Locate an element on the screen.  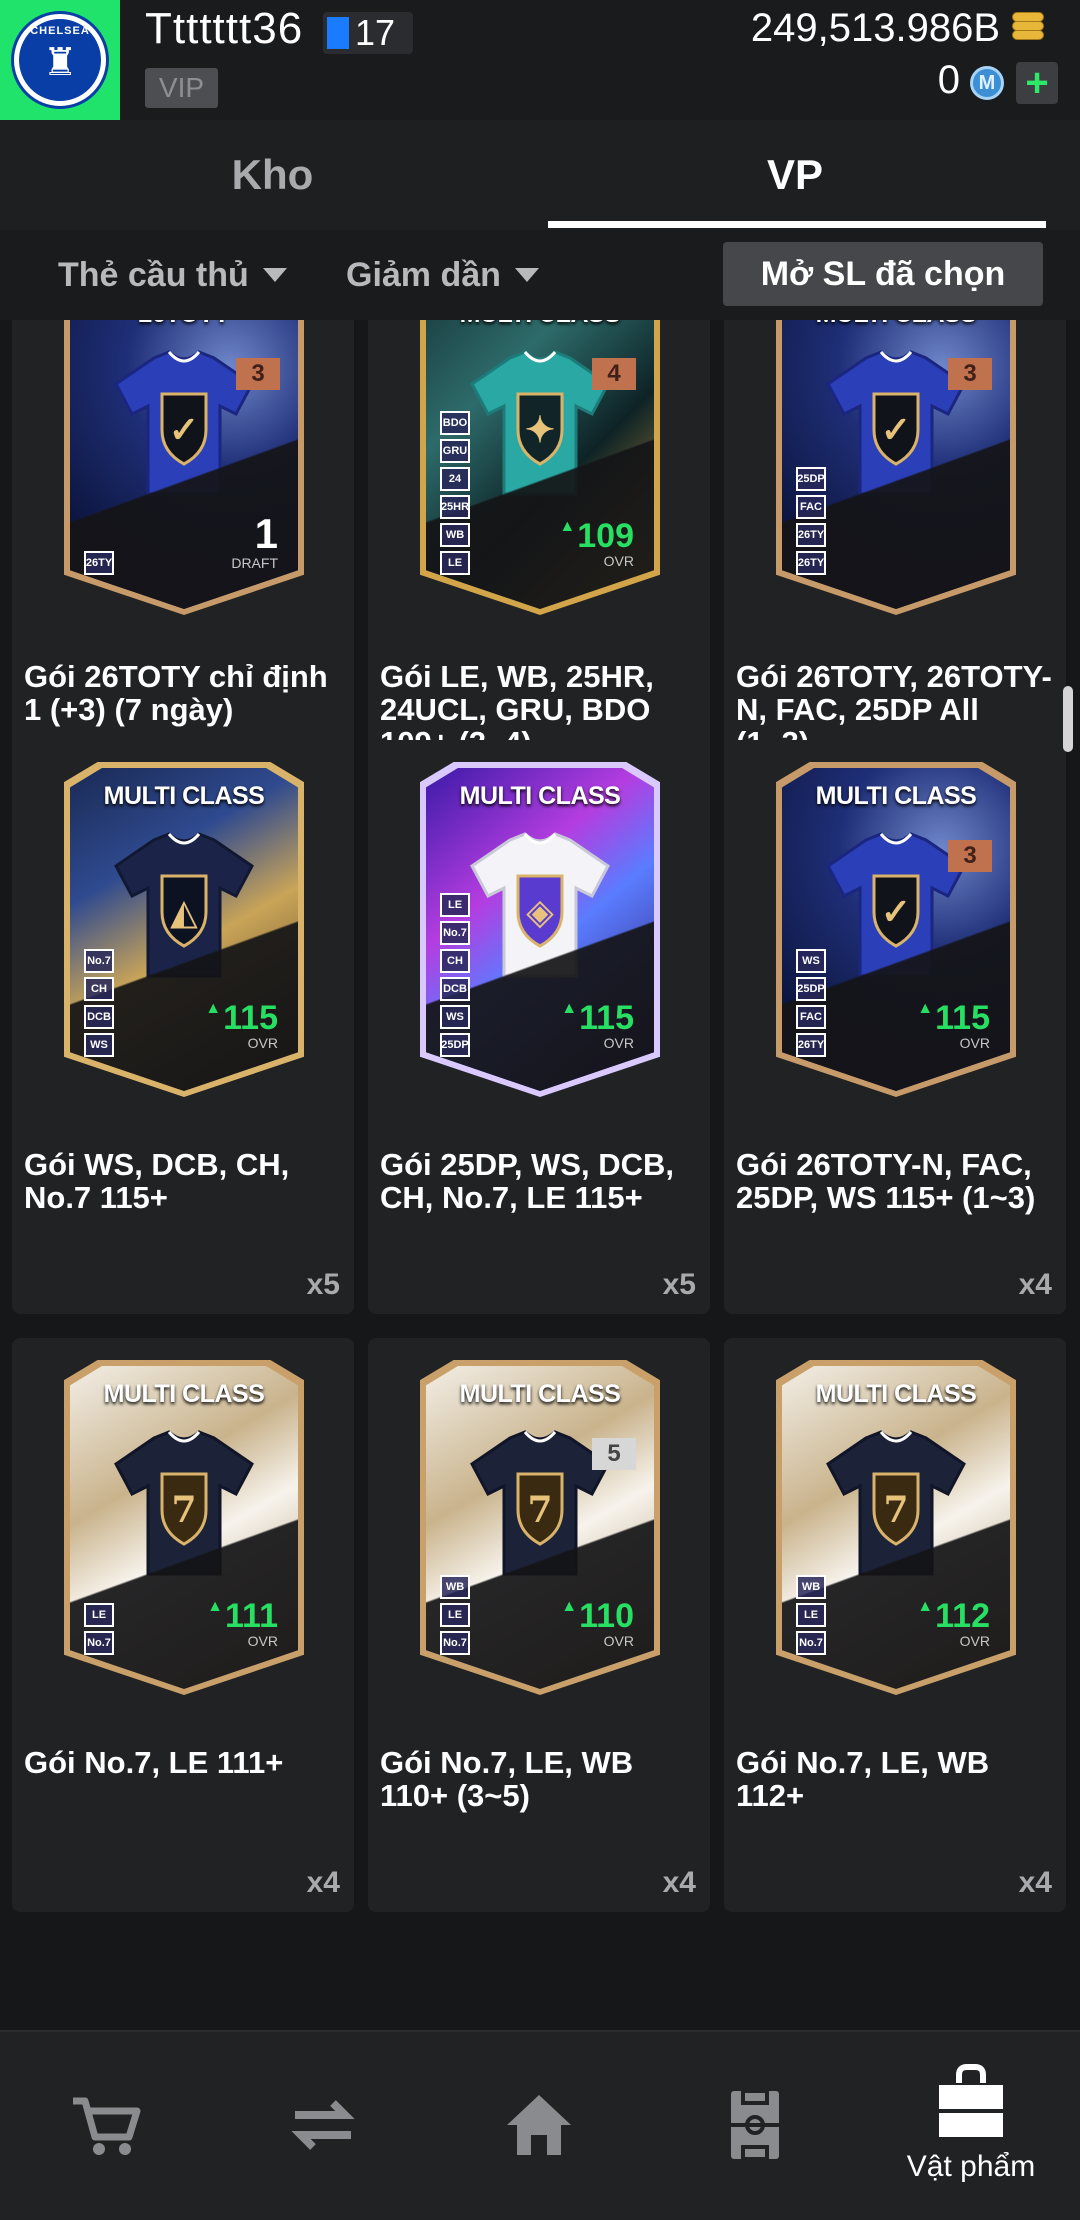
pack-name: Gói 26TOTY-N, FAC, 25DP, WS 115+ (1~3) is located at coordinates (886, 1181).